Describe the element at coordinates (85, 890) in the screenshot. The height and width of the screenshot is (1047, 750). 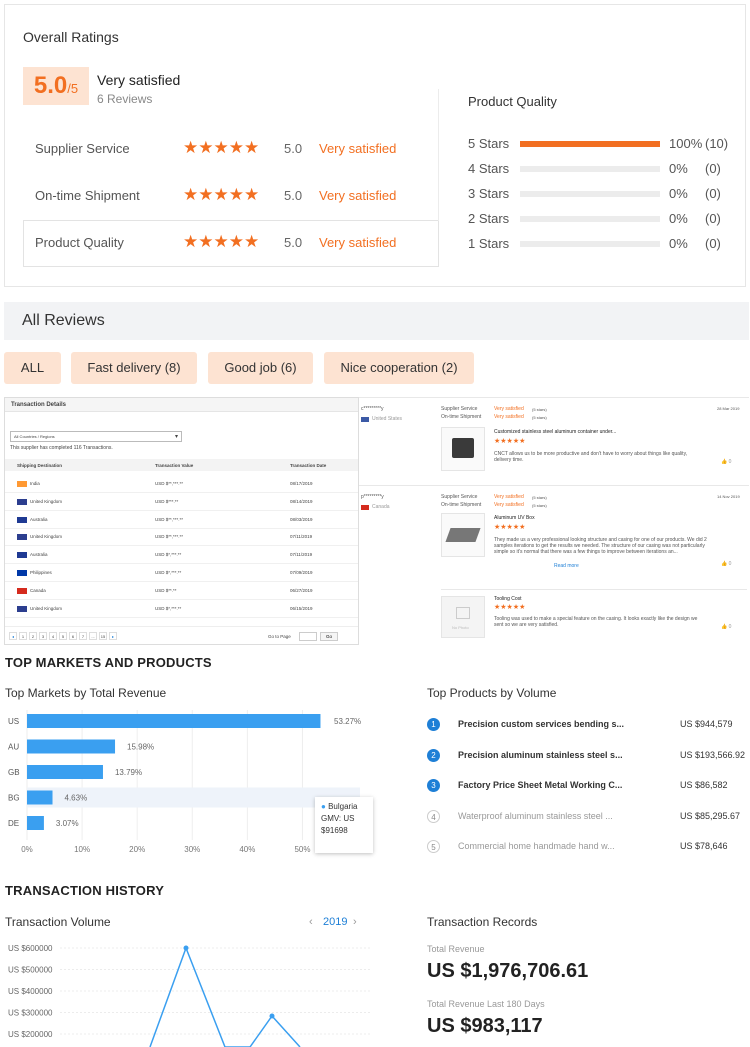
I see `history-section-title: TRANSACTION HISTORY` at that location.